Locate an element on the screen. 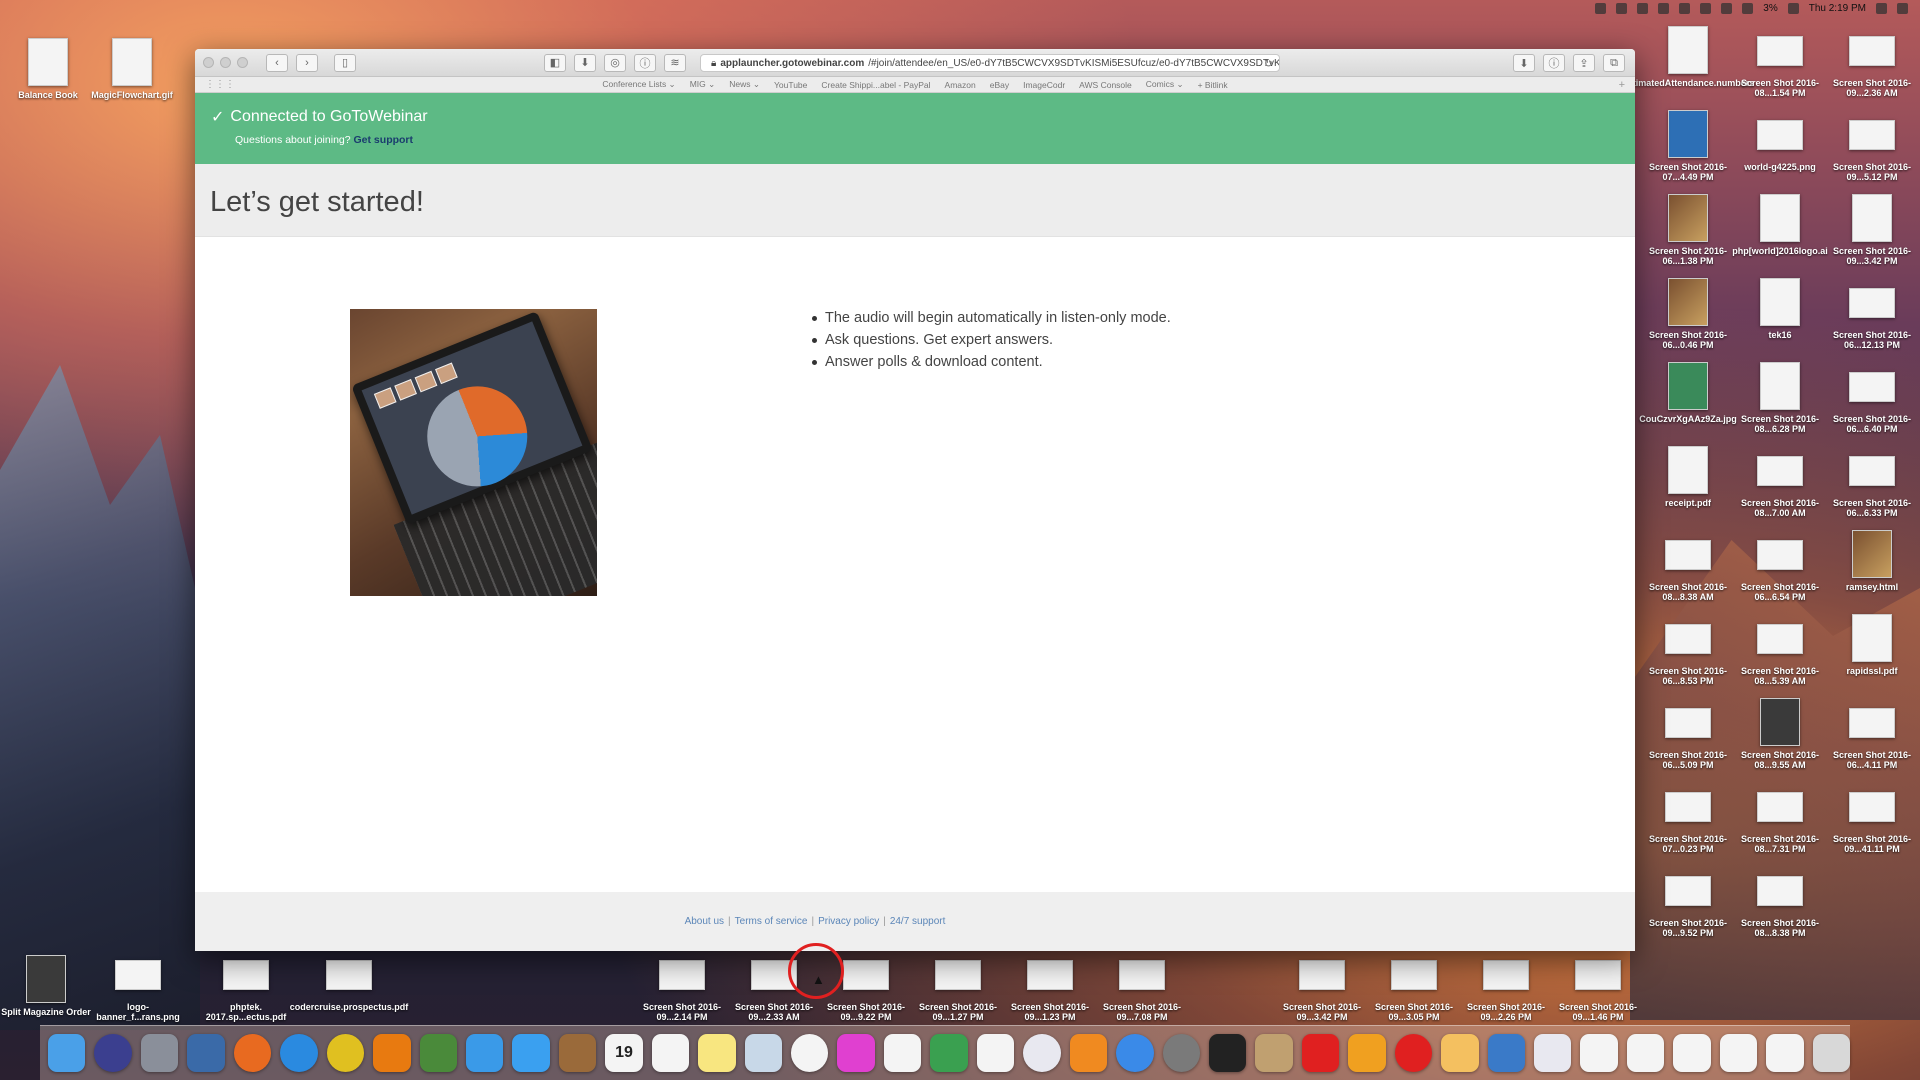  desktop-item: world-g4225.png is located at coordinates (1780, 141).